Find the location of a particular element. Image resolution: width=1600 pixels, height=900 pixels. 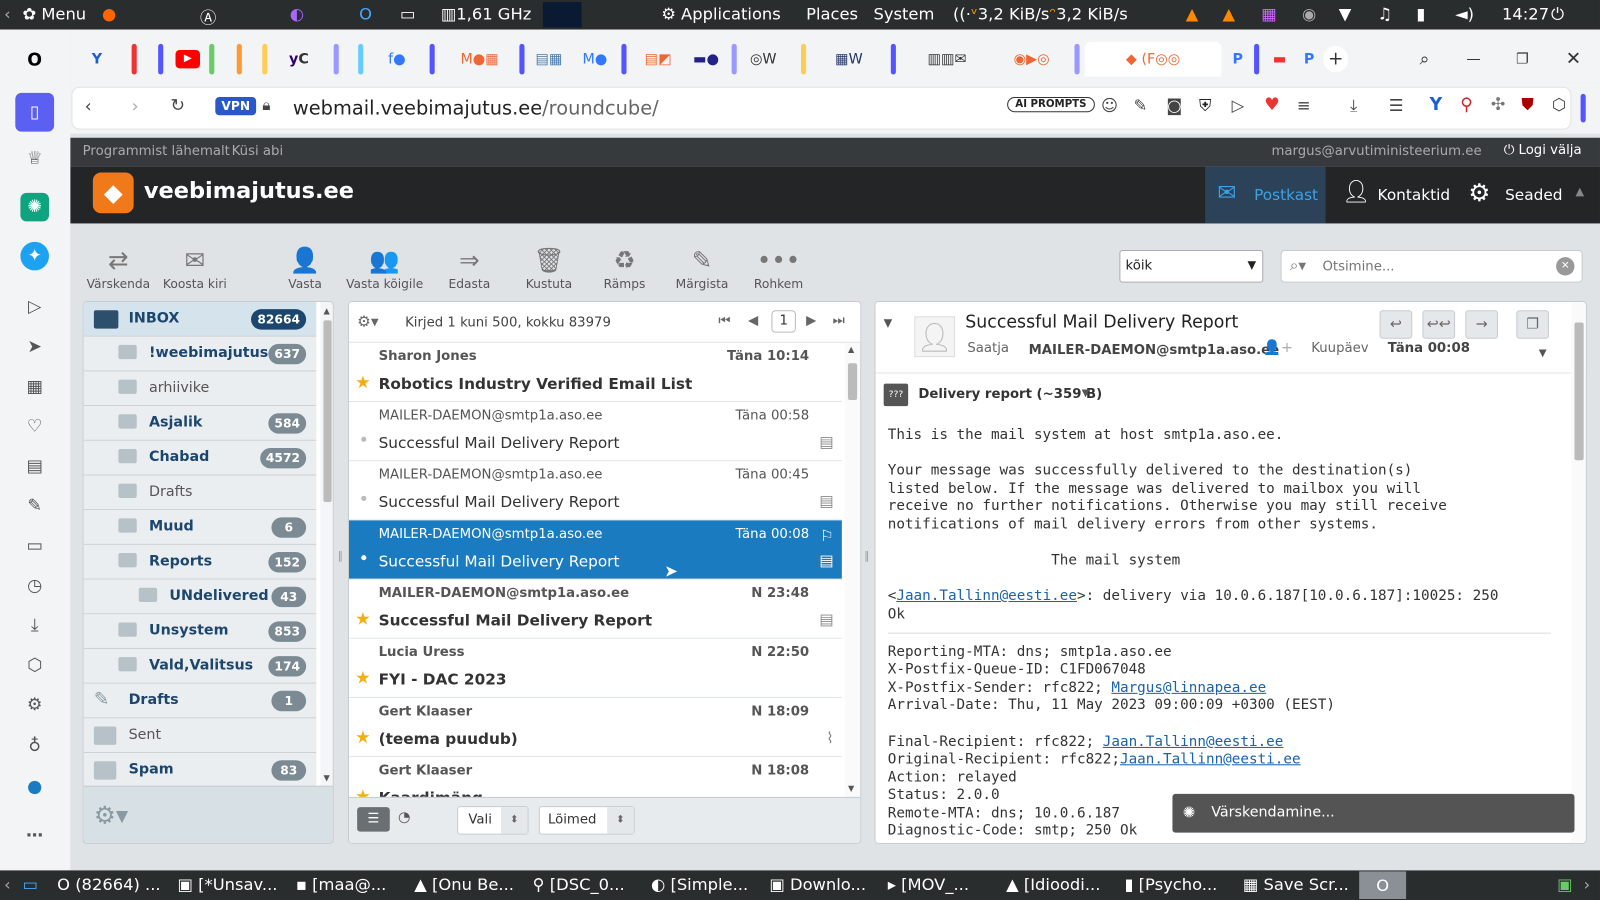

emoji-icon: ☺ is located at coordinates (1109, 105).